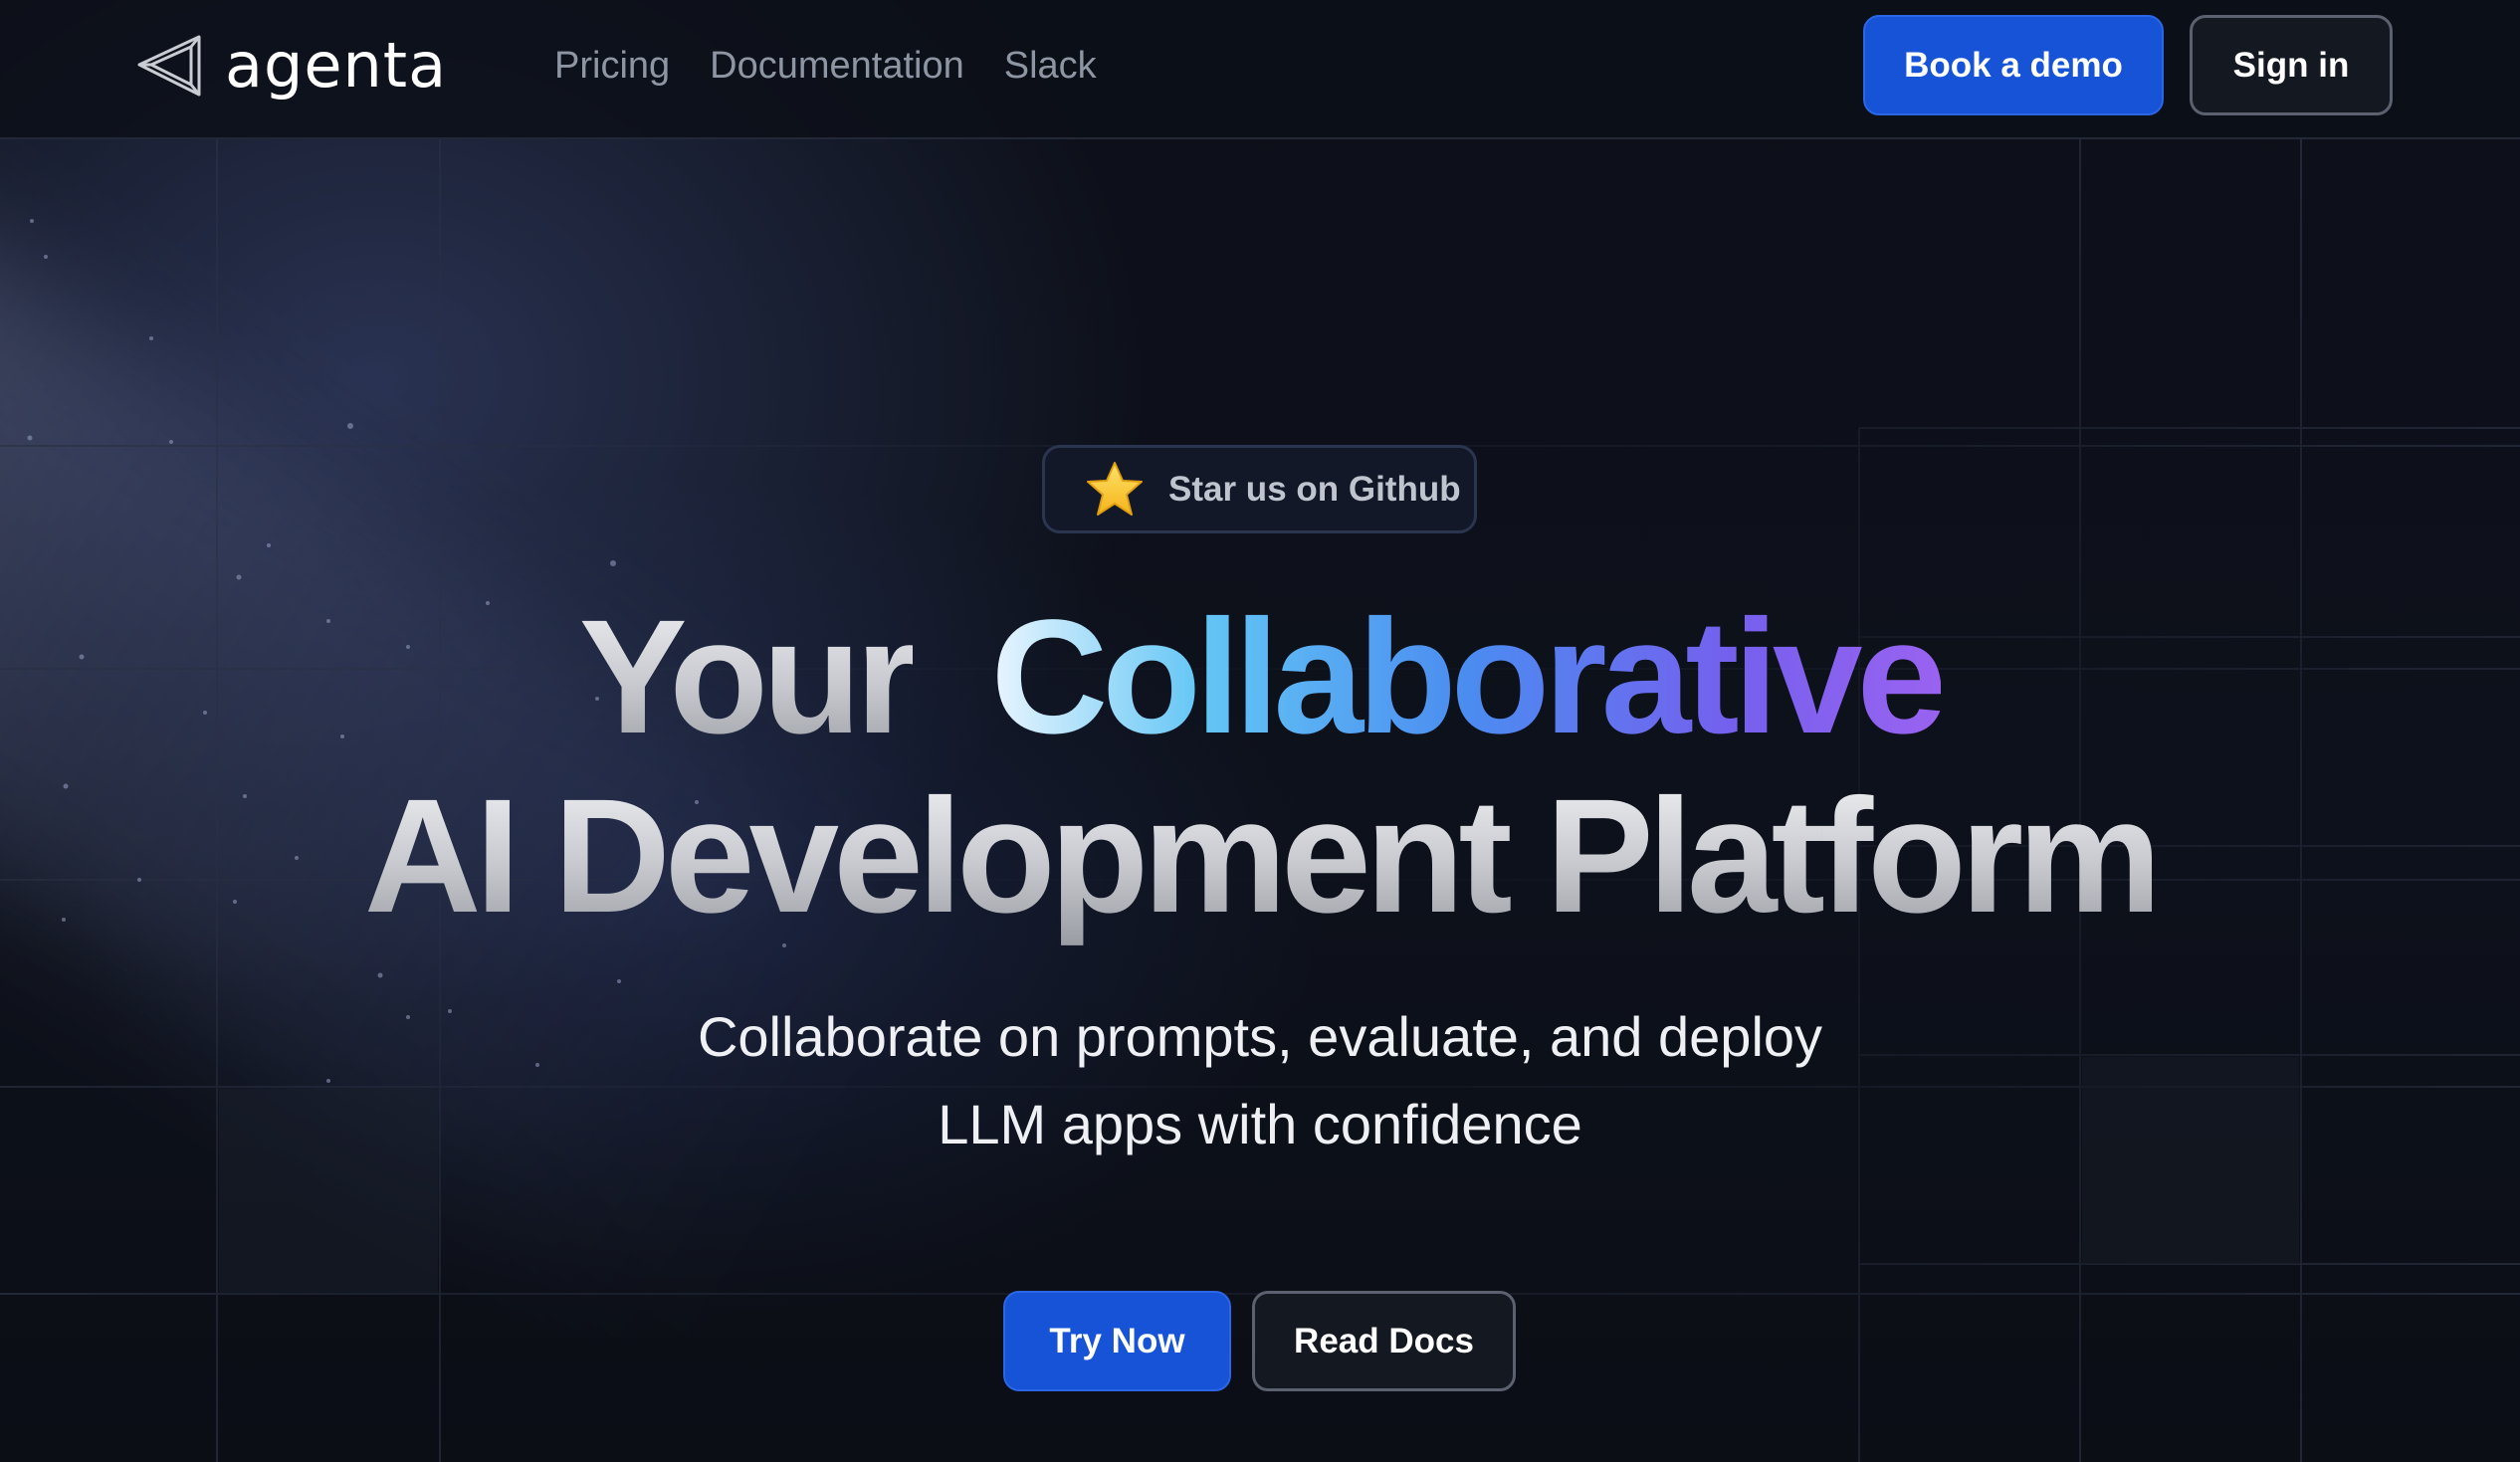 Image resolution: width=2520 pixels, height=1462 pixels. Describe the element at coordinates (1314, 489) in the screenshot. I see `star-on-github-label: Star us on Github` at that location.